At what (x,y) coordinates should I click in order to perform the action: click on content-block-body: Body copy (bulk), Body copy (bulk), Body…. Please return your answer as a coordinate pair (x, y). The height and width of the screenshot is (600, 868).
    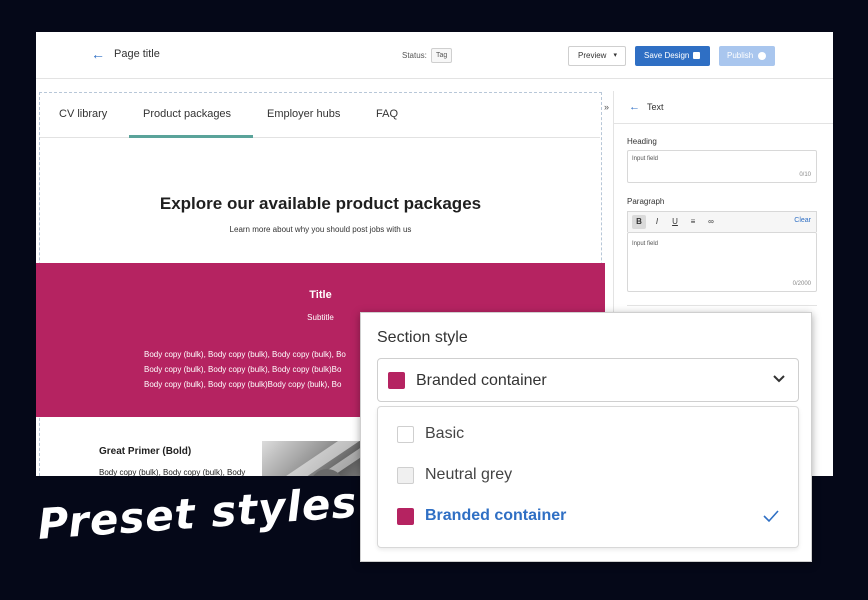
    Looking at the image, I should click on (172, 472).